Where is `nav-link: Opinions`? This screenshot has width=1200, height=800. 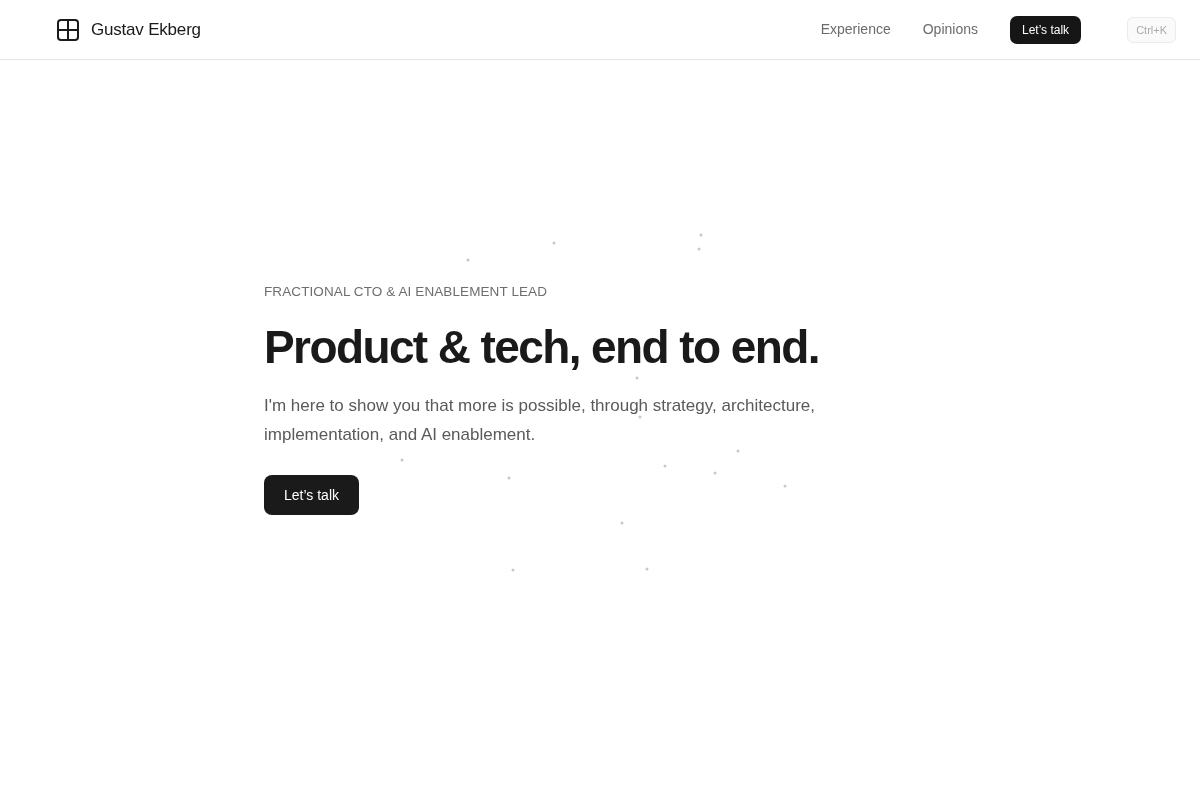
nav-link: Opinions is located at coordinates (950, 29).